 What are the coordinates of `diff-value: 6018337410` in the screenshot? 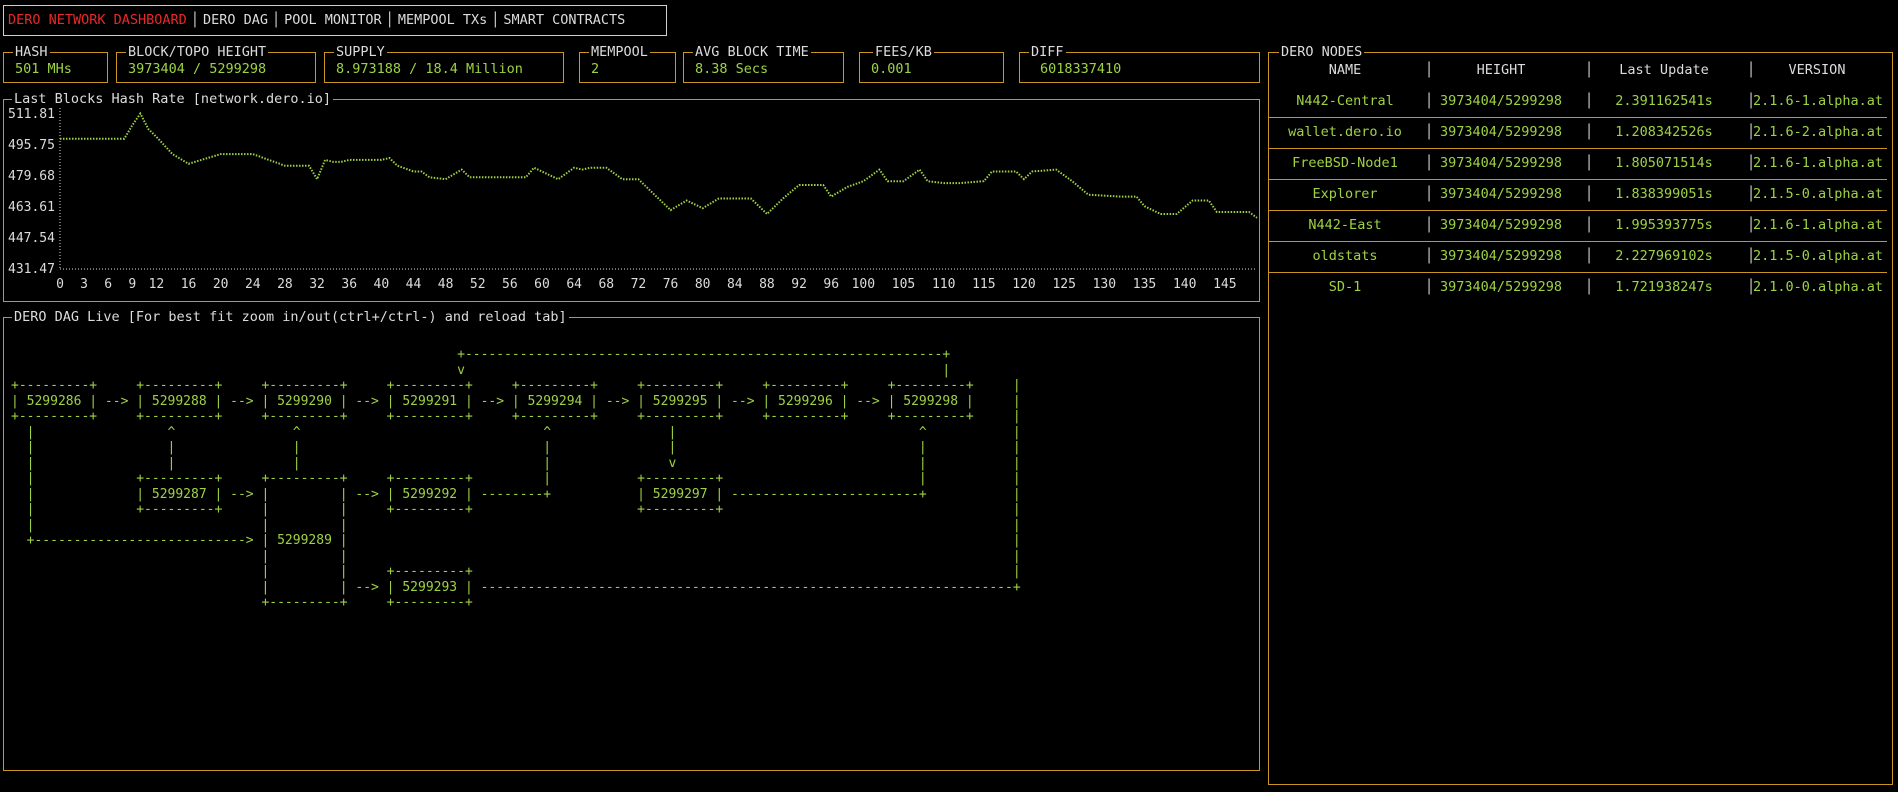 It's located at (1081, 69).